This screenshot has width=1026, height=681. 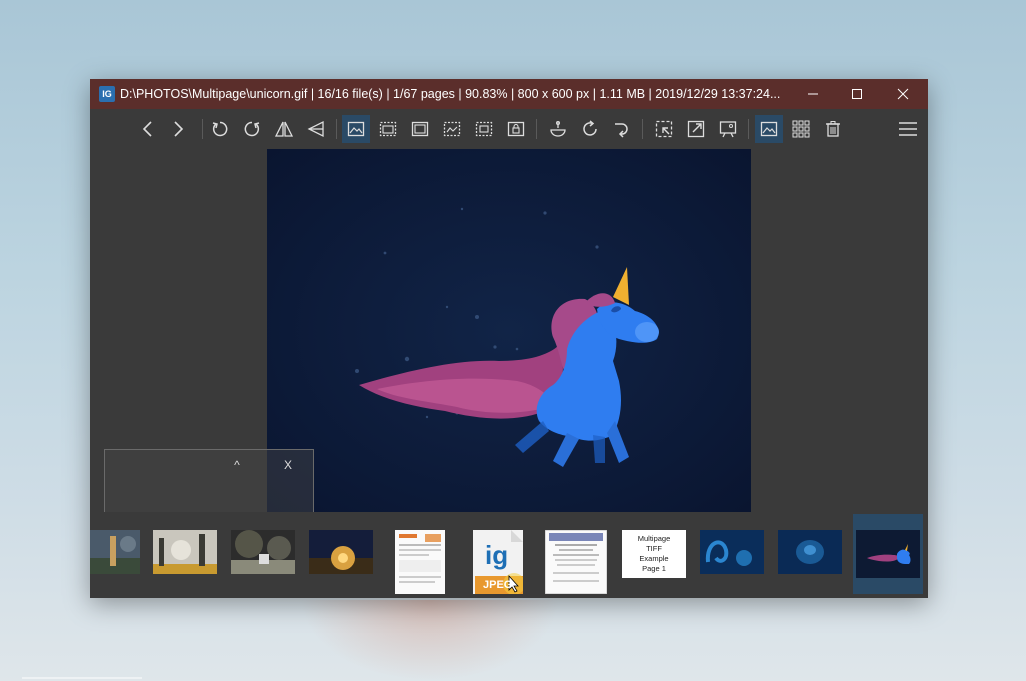 I want to click on thumbnail-tiff: Multipage TIFF Example Page 1, so click(x=654, y=554).